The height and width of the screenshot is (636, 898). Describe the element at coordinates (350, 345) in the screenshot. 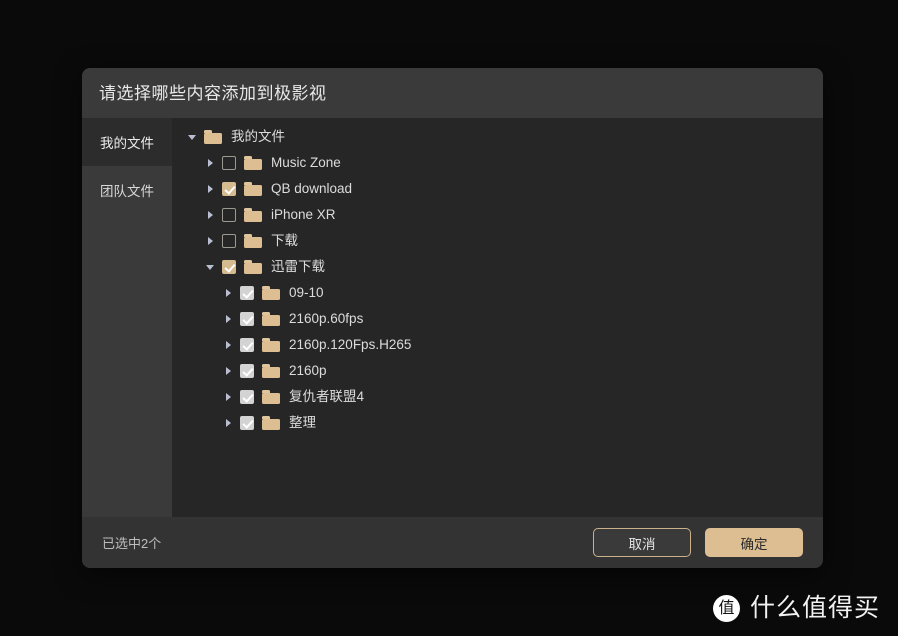

I see `tree-item-label: 2160p.120Fps.H265` at that location.